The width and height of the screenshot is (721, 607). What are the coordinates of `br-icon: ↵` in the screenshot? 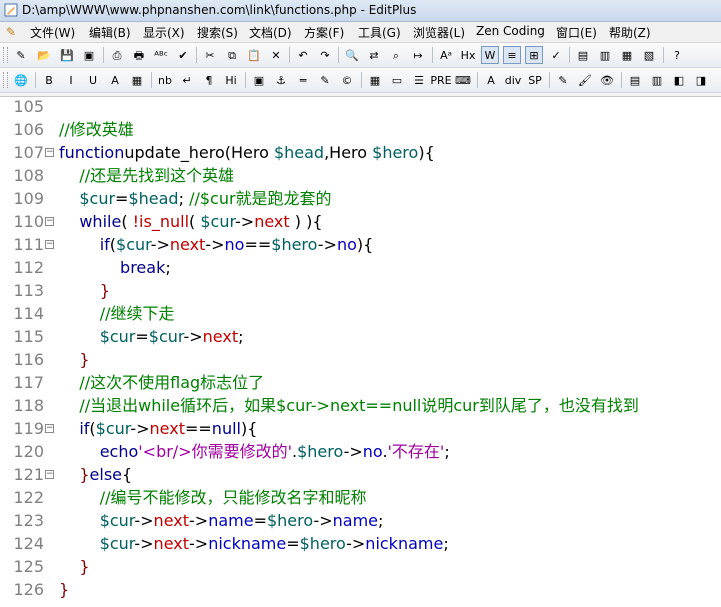 It's located at (187, 80).